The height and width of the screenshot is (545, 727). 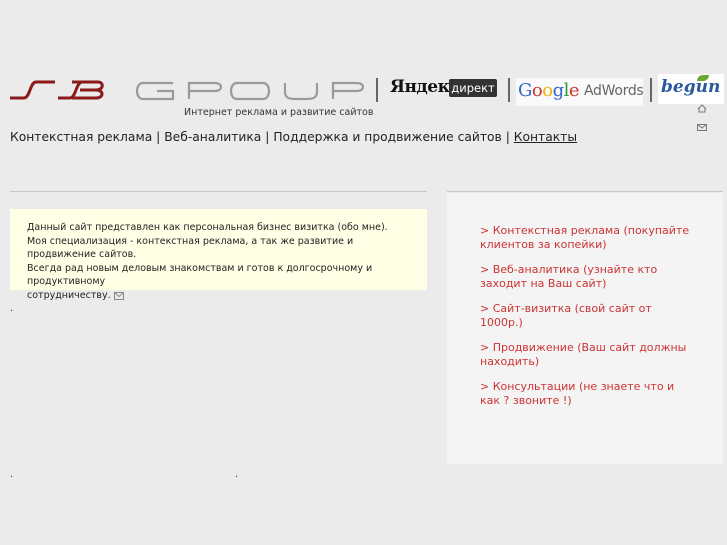 I want to click on nav-contacts: Контакты, so click(x=545, y=137).